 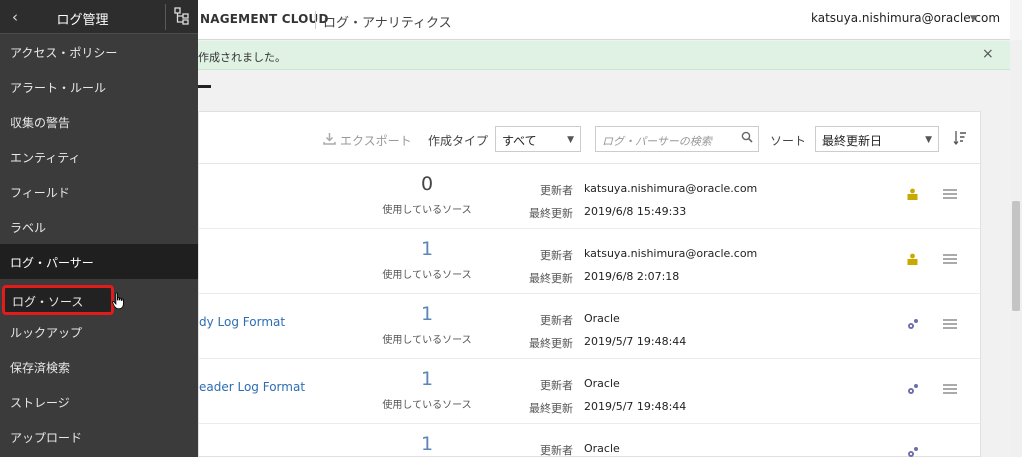 What do you see at coordinates (604, 55) in the screenshot?
I see `success-banner: 作成されました。 ×` at bounding box center [604, 55].